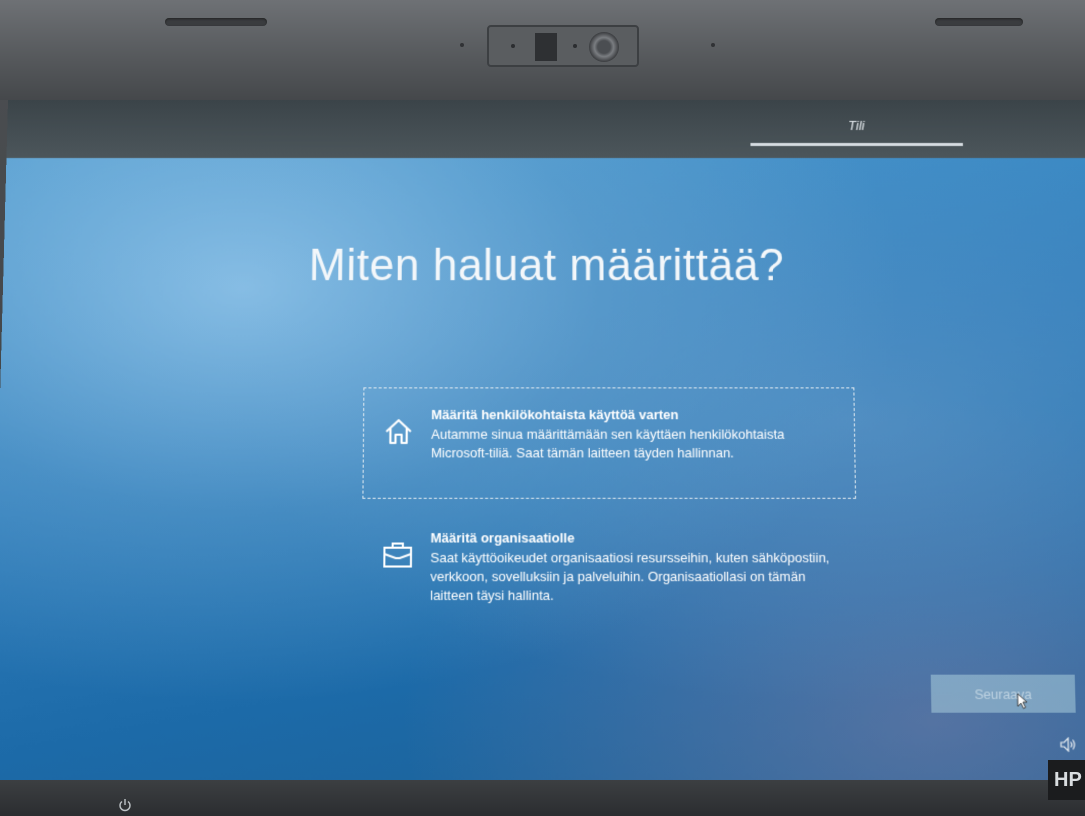 The image size is (1085, 816). I want to click on laptop-top-bezel, so click(542, 50).